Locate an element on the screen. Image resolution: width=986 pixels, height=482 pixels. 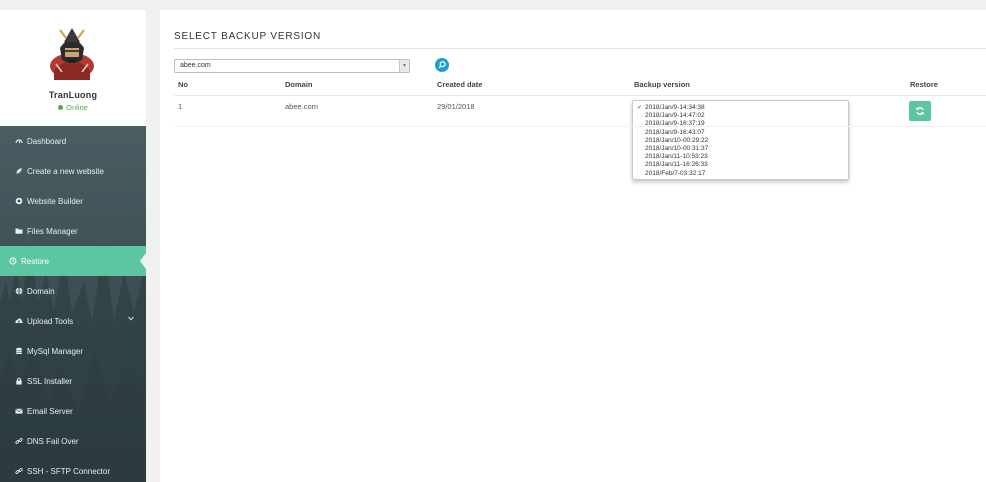
column-header-restore: Restore is located at coordinates (924, 84).